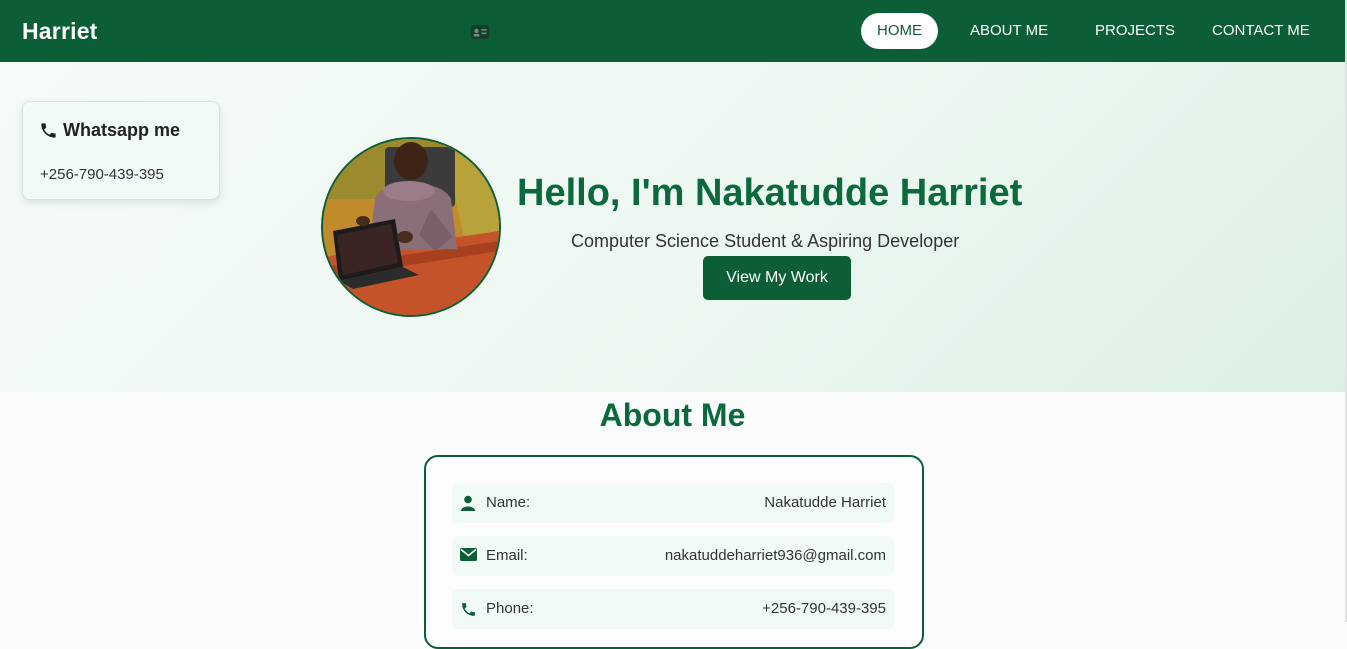  What do you see at coordinates (468, 503) in the screenshot?
I see `user-icon` at bounding box center [468, 503].